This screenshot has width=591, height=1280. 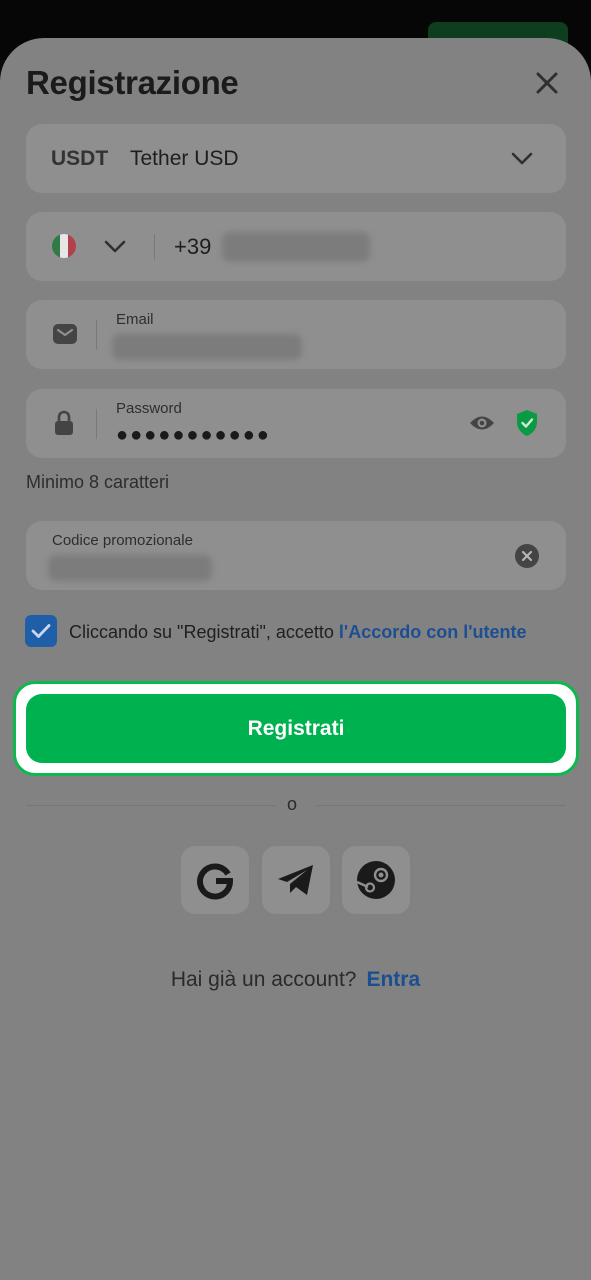 What do you see at coordinates (296, 423) in the screenshot?
I see `password-field: Password ●●●●●●●●●●●` at bounding box center [296, 423].